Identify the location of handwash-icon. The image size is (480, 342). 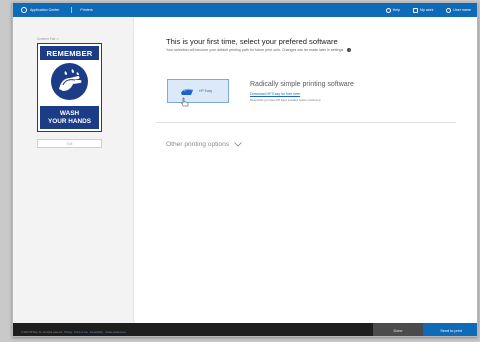
(69, 81).